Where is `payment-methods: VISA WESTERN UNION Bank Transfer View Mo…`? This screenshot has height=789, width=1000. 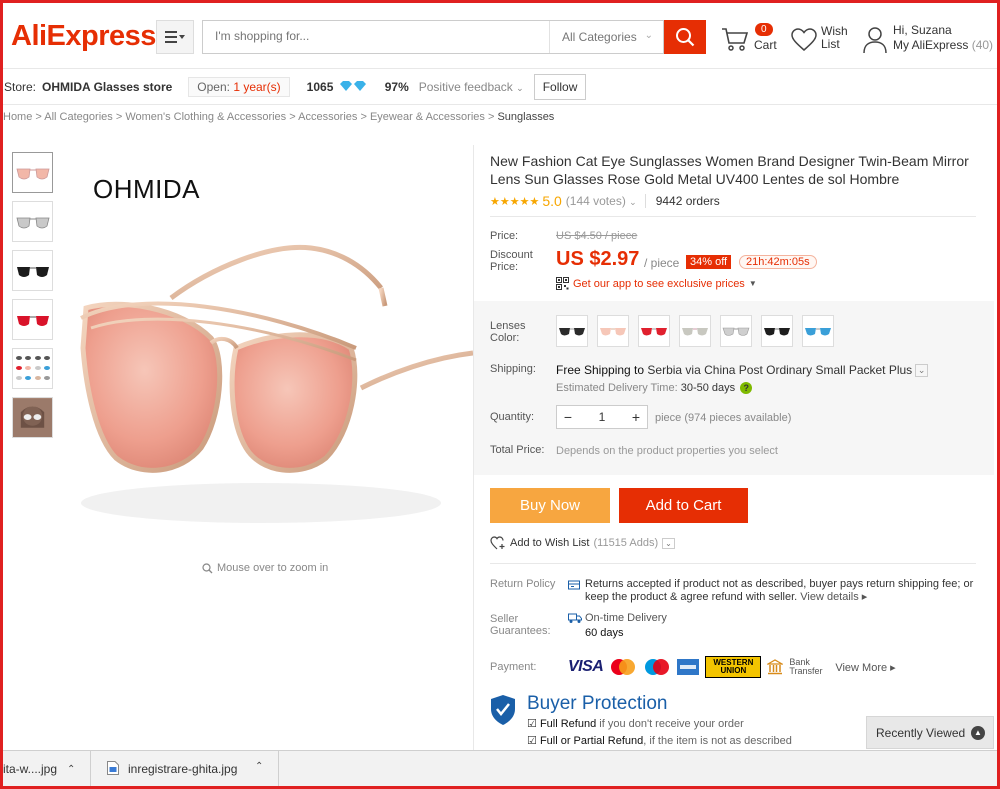
payment-methods: VISA WESTERN UNION Bank Transfer View Mo… is located at coordinates (732, 667).